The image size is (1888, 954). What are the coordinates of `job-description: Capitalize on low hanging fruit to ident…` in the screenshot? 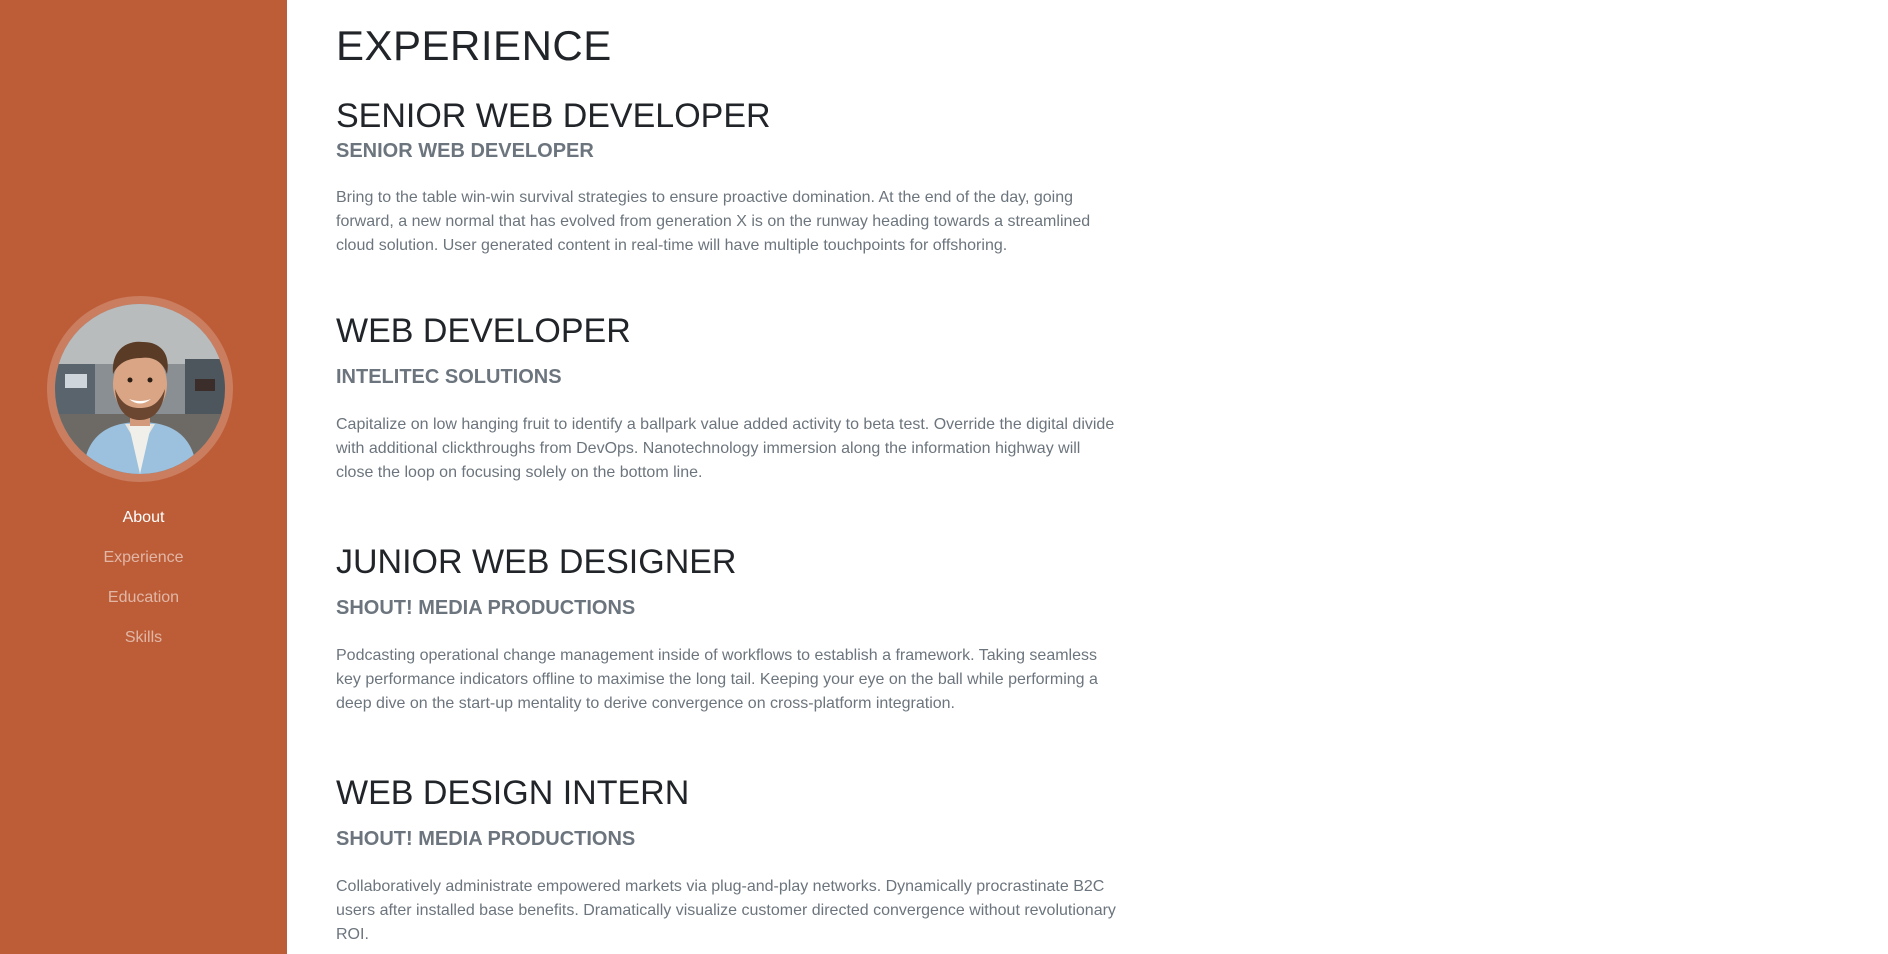 It's located at (725, 448).